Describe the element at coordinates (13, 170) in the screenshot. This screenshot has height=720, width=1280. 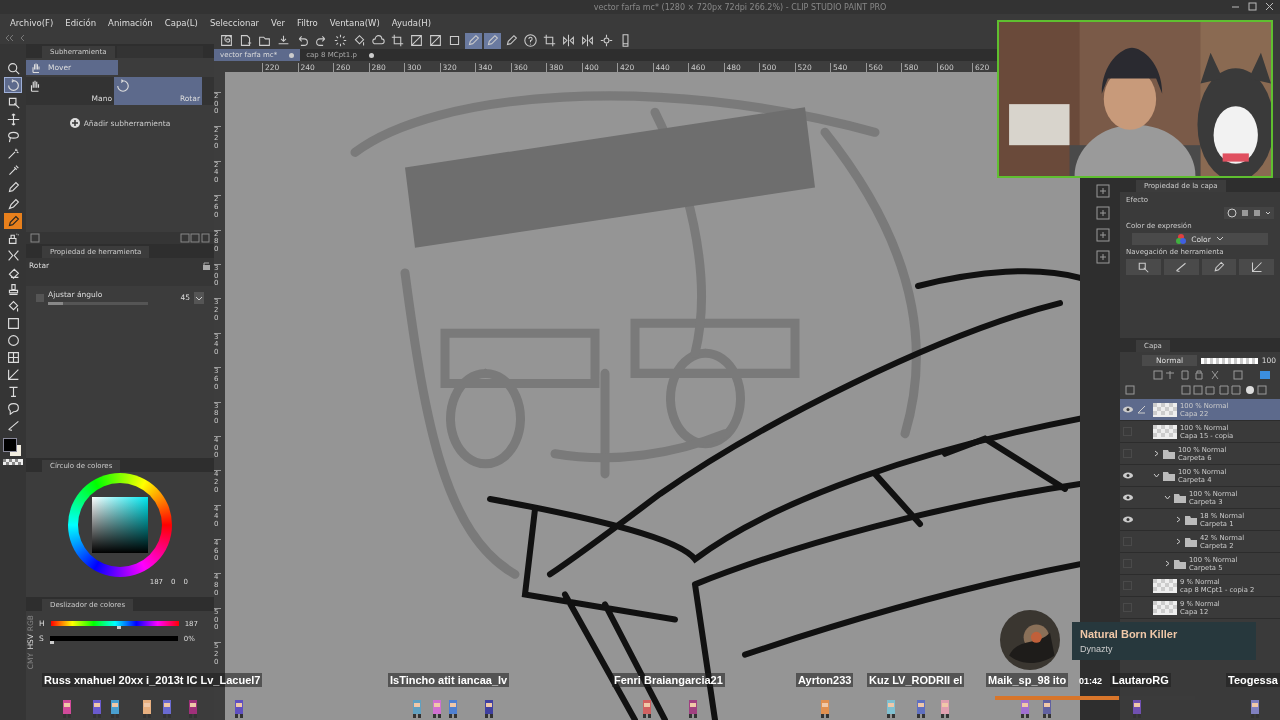
I see `eyedropper-icon` at that location.